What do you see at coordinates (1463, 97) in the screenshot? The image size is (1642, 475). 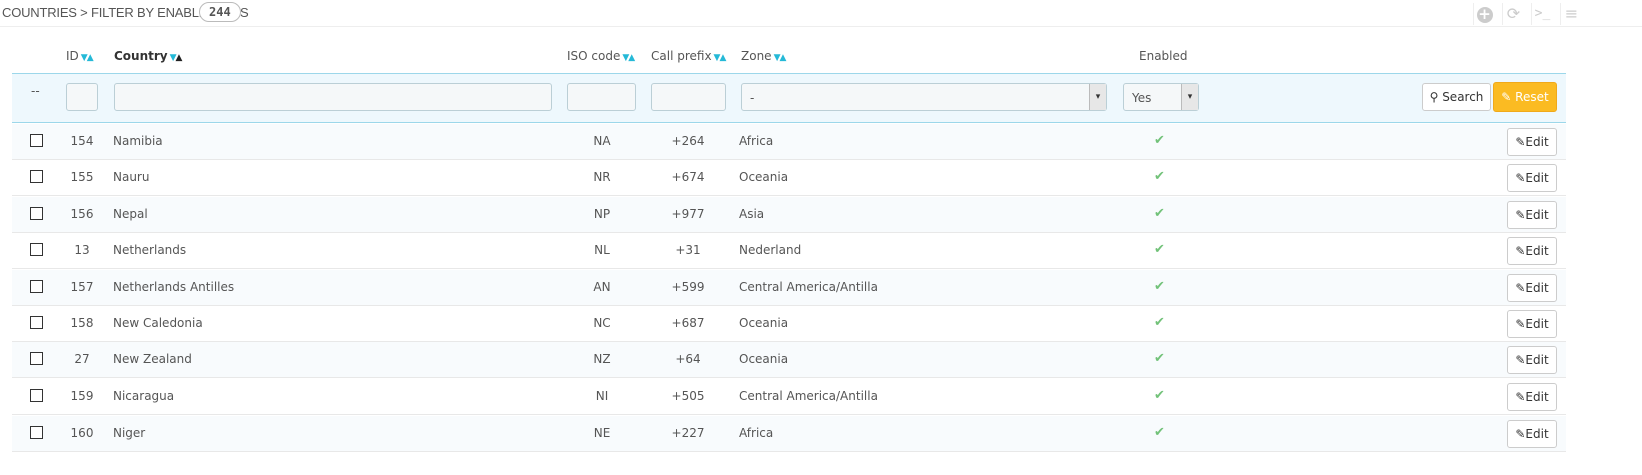 I see `search-label: Search` at bounding box center [1463, 97].